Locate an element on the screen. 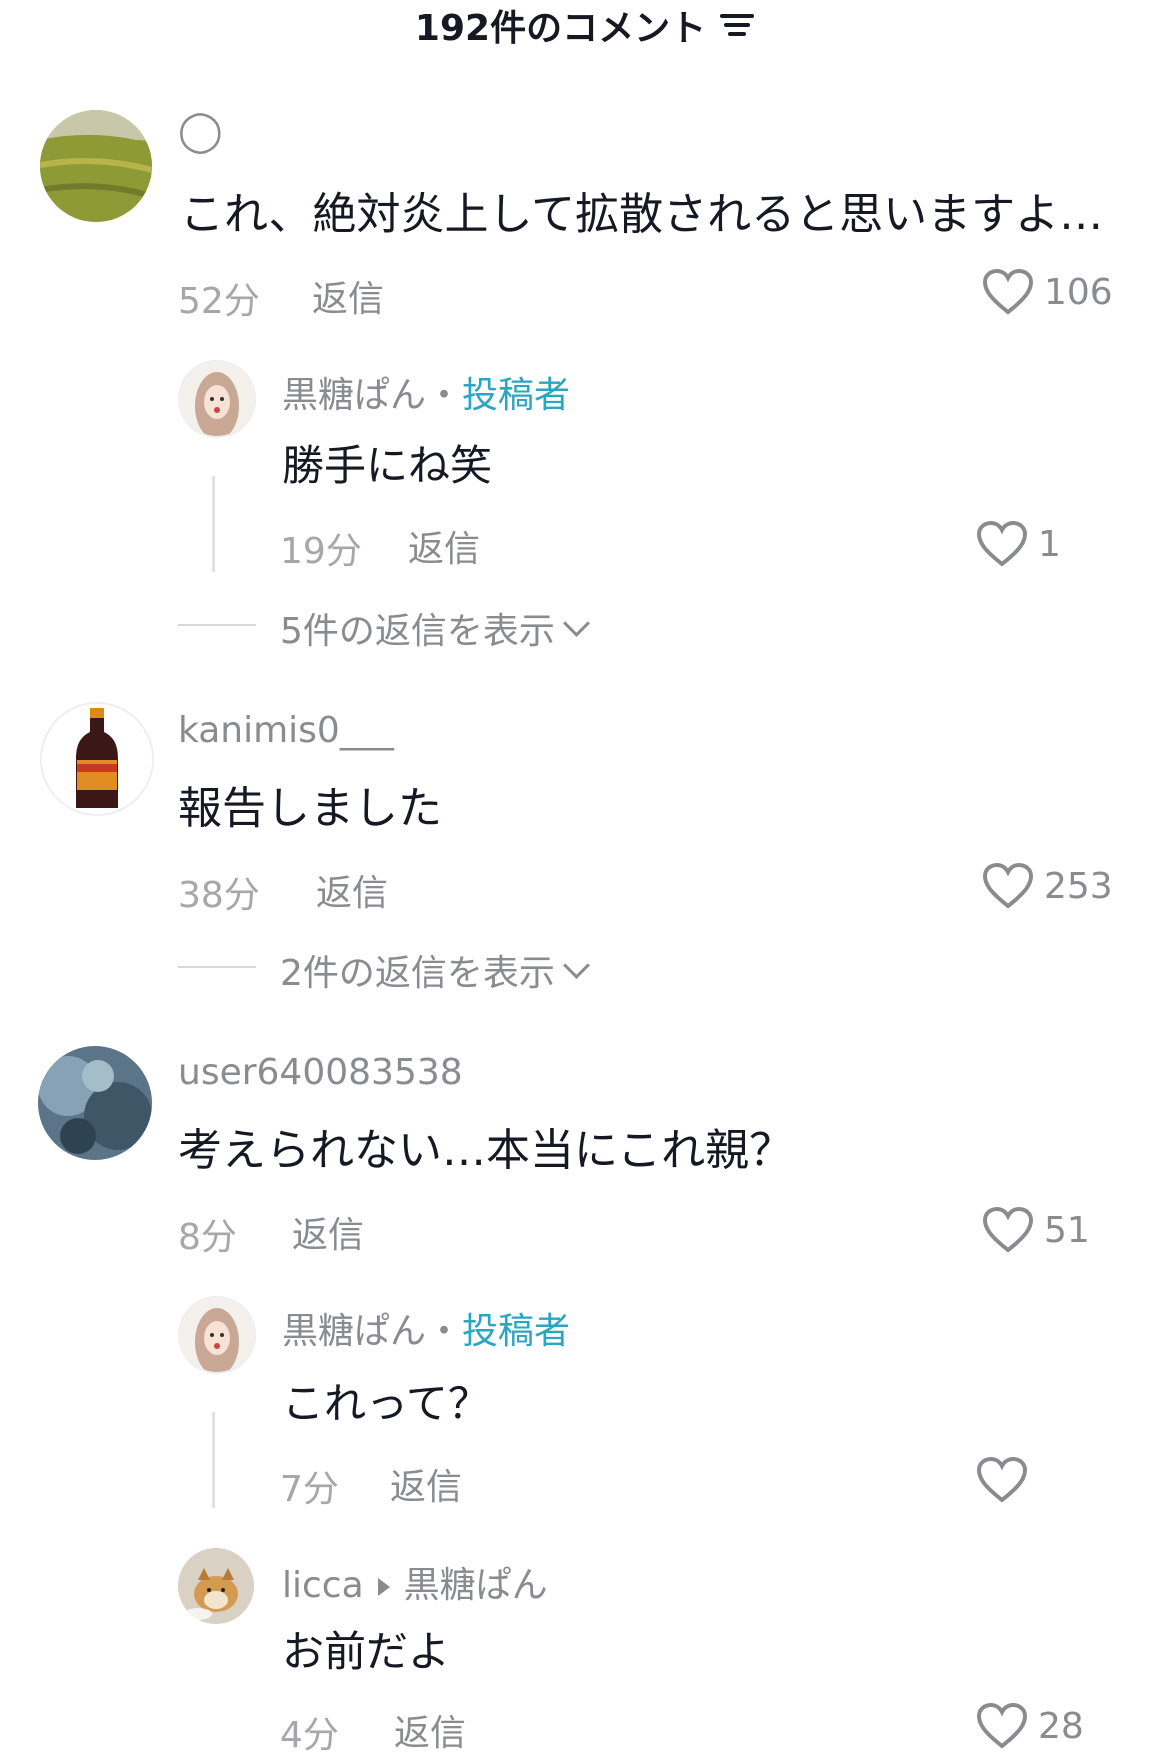 The width and height of the screenshot is (1169, 1758). reply-text: これって？ is located at coordinates (386, 1403).